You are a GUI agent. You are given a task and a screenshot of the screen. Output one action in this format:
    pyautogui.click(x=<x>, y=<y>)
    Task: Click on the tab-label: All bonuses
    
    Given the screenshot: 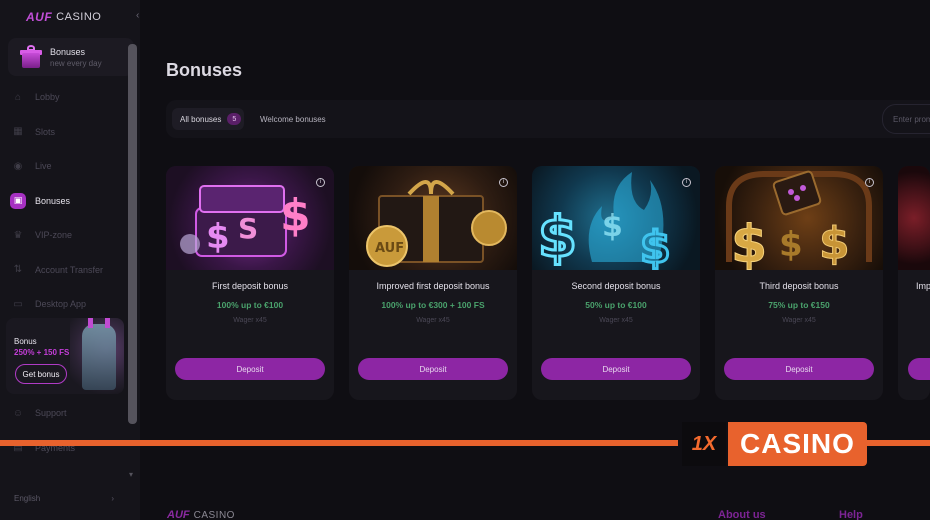 What is the action you would take?
    pyautogui.click(x=201, y=119)
    